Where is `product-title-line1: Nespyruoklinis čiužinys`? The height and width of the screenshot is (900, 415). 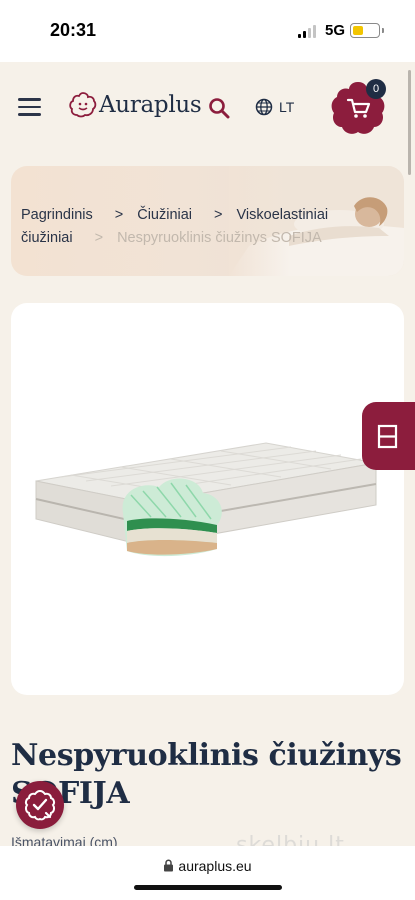 product-title-line1: Nespyruoklinis čiužinys is located at coordinates (206, 755).